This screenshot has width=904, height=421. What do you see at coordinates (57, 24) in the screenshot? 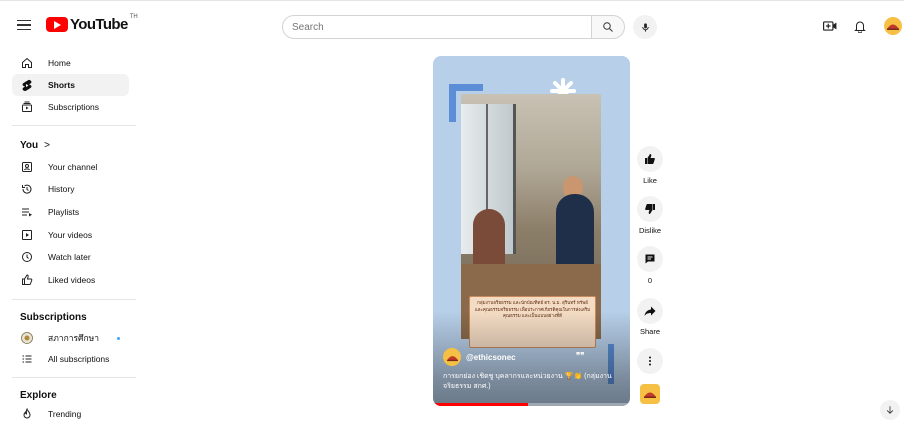
I see `youtube-play-icon` at bounding box center [57, 24].